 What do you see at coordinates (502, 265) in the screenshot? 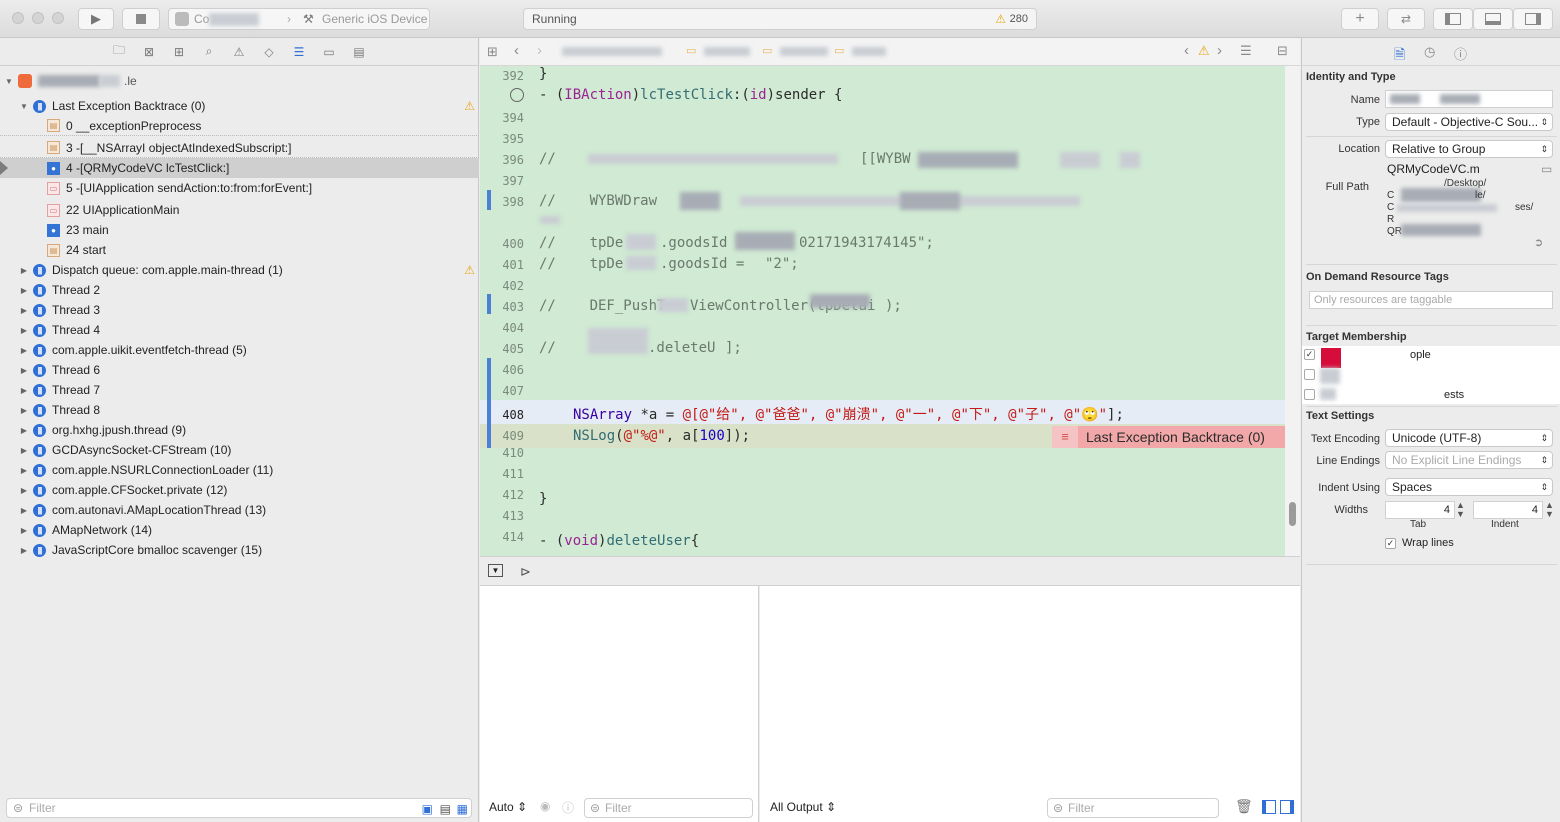
I see `line-number: 401` at bounding box center [502, 265].